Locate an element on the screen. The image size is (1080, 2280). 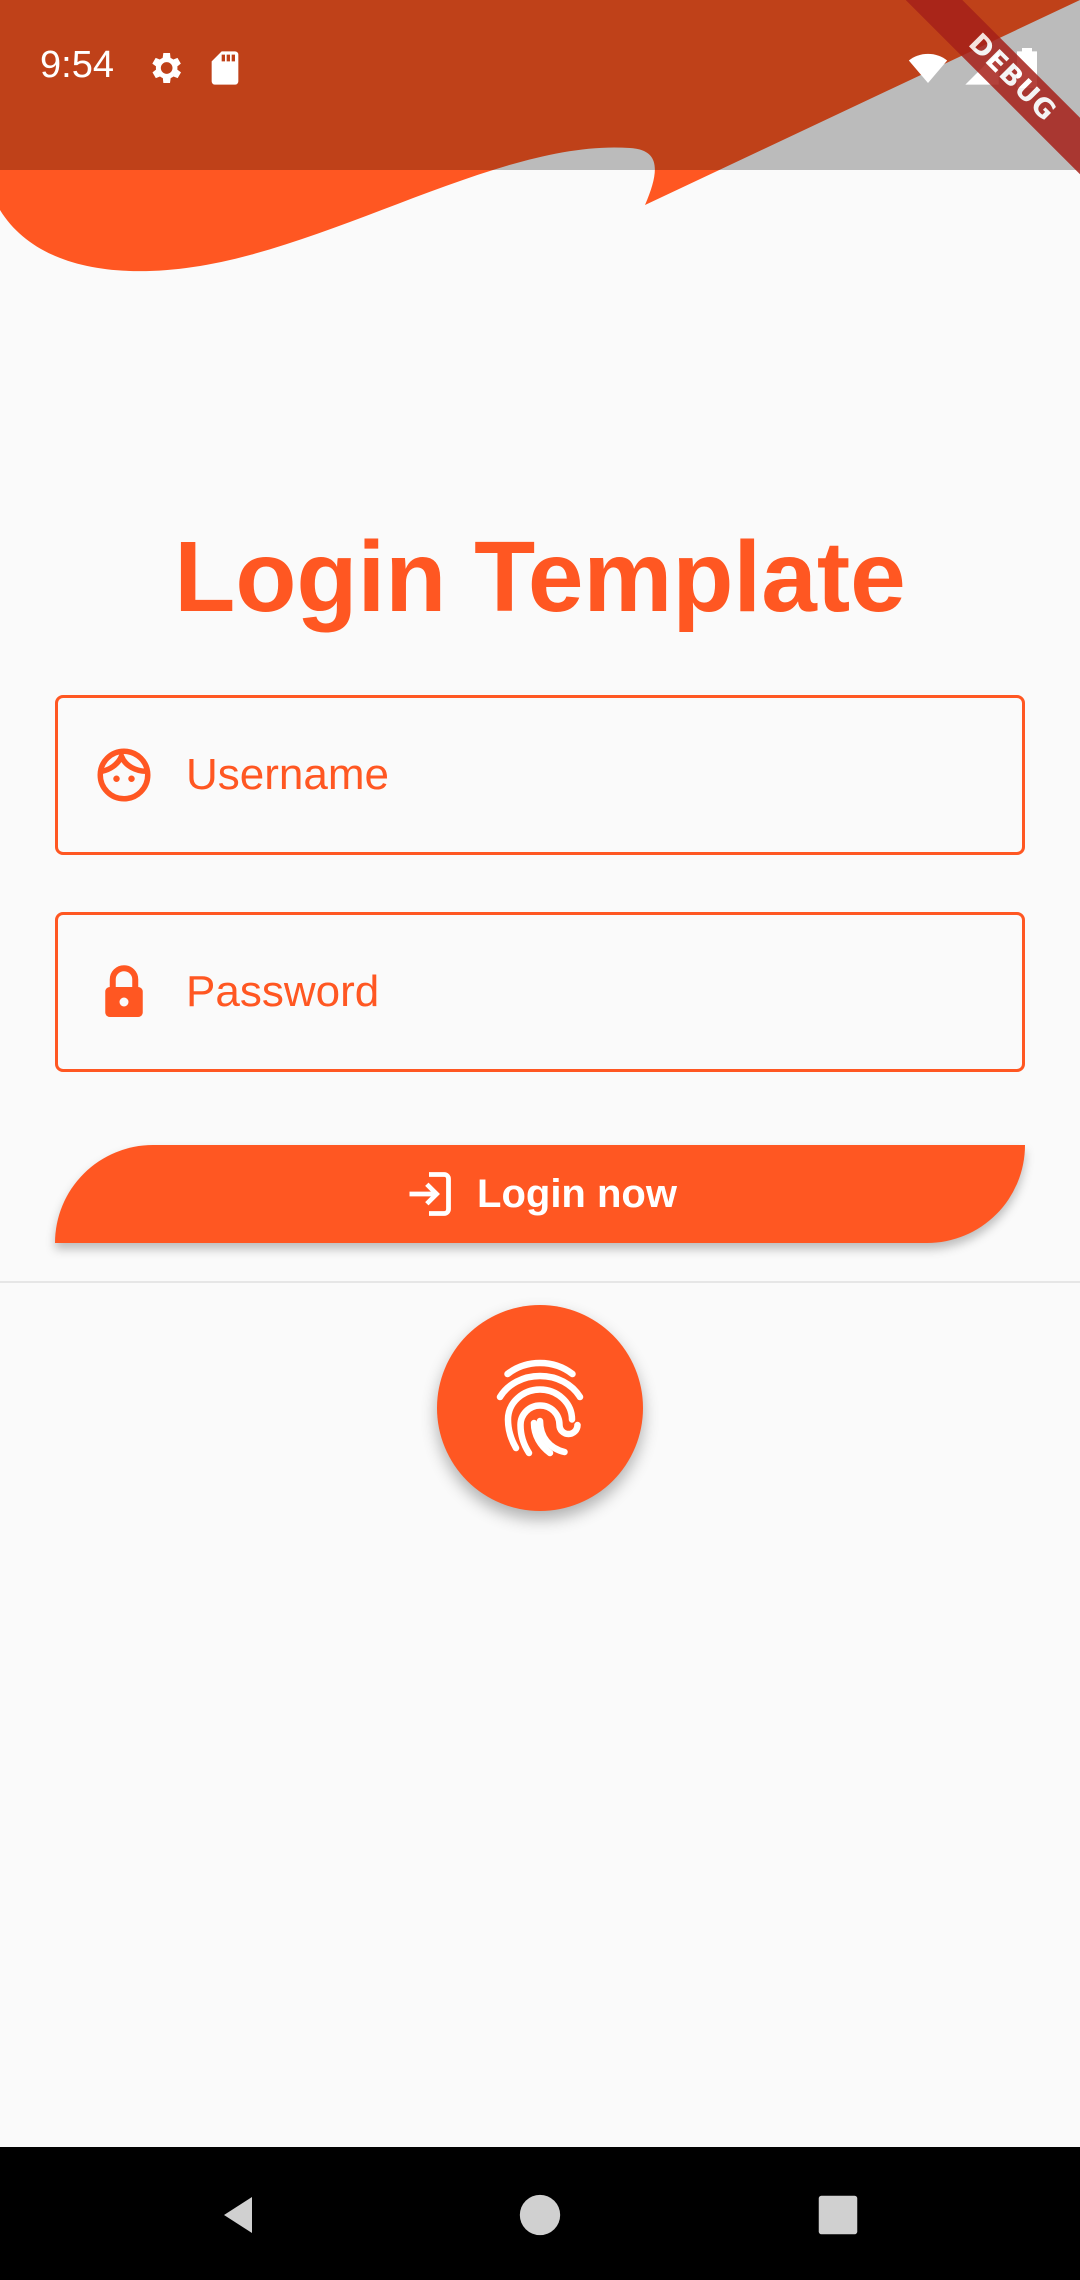
login-button-label: Login now is located at coordinates (577, 1193).